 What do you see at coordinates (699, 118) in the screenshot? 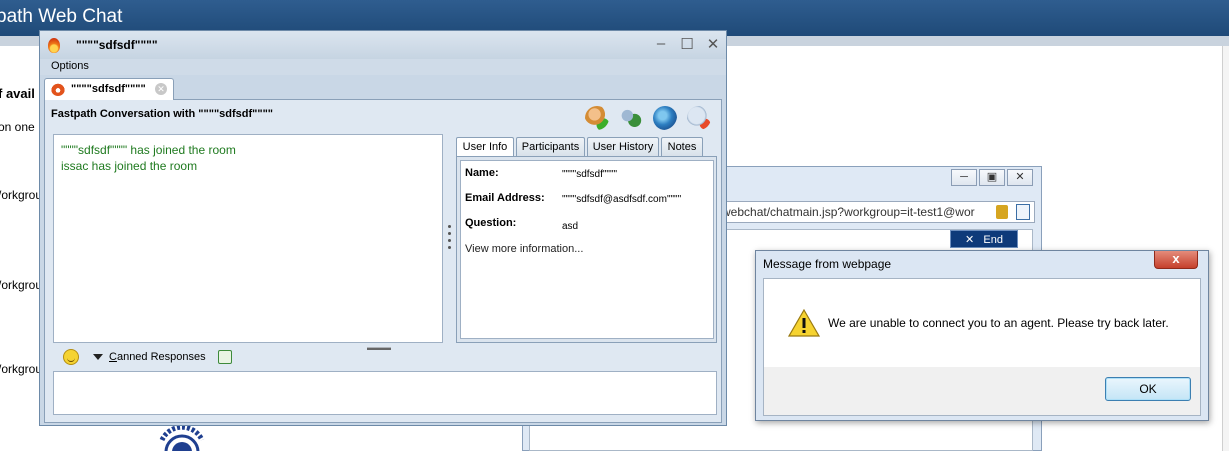
I see `end-chat-icon` at bounding box center [699, 118].